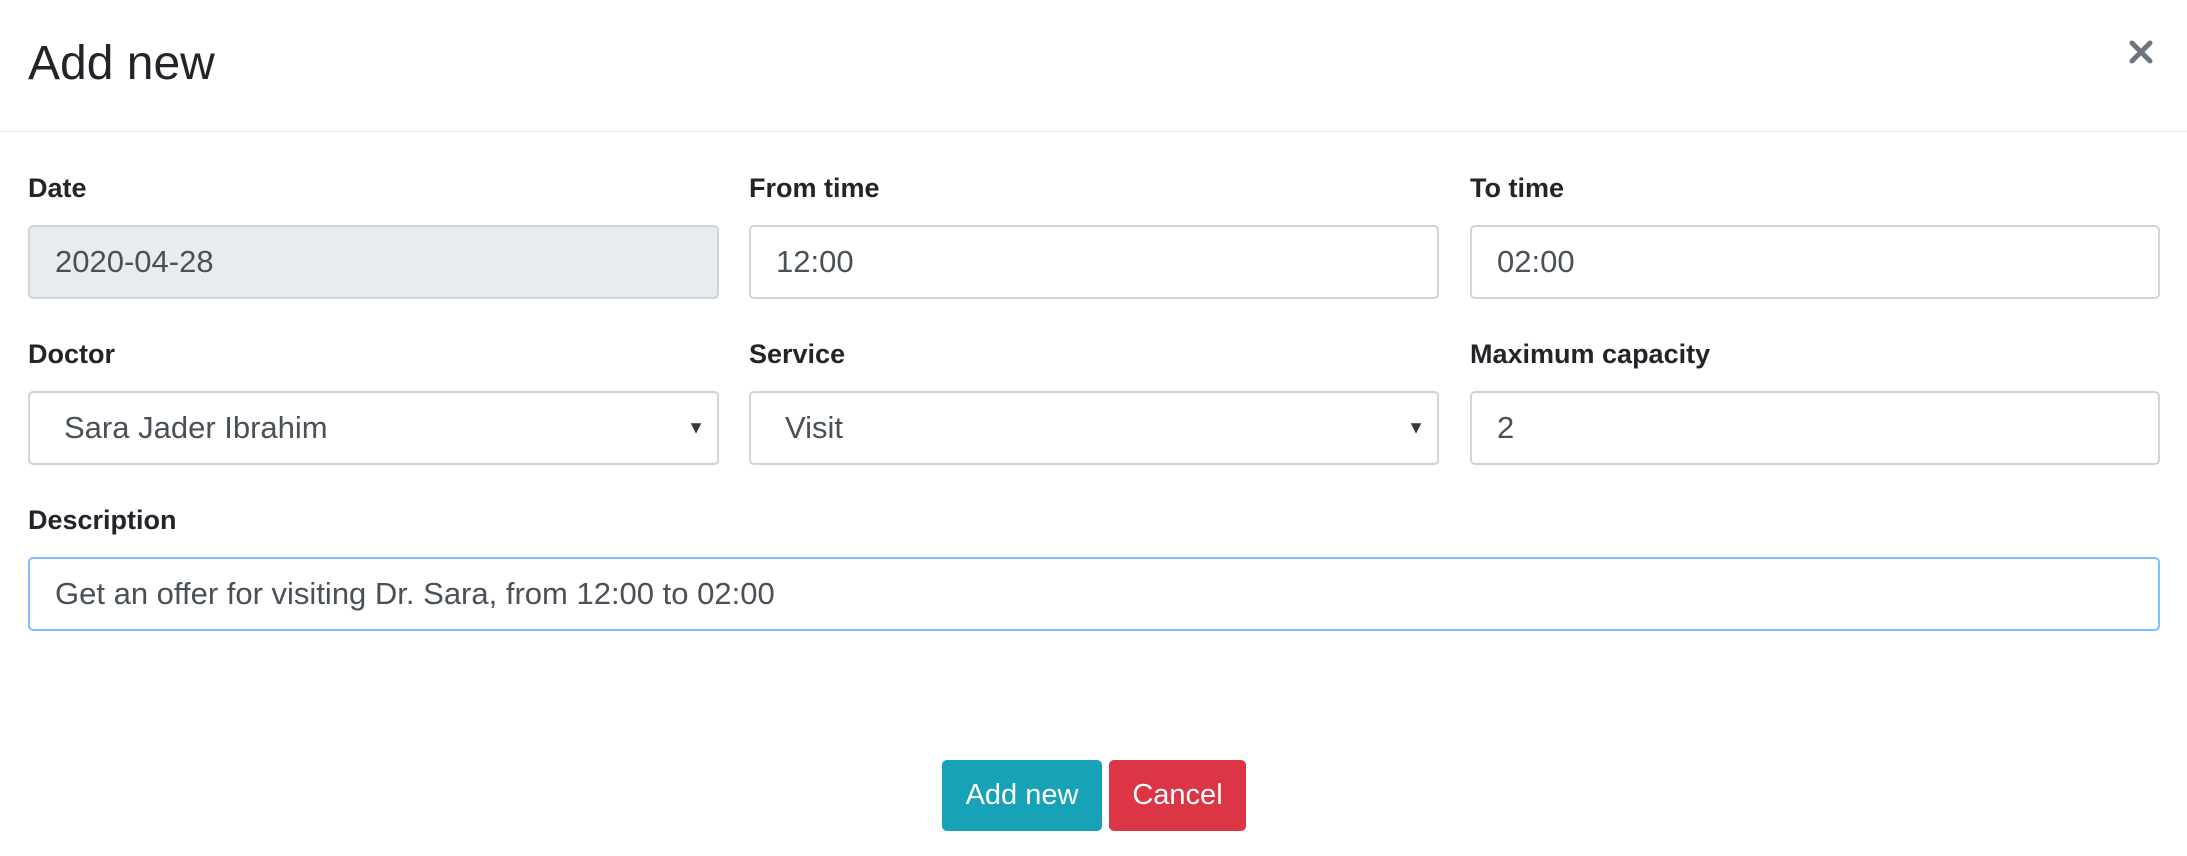 The width and height of the screenshot is (2187, 856). I want to click on max-capacity-input: 2, so click(1815, 428).